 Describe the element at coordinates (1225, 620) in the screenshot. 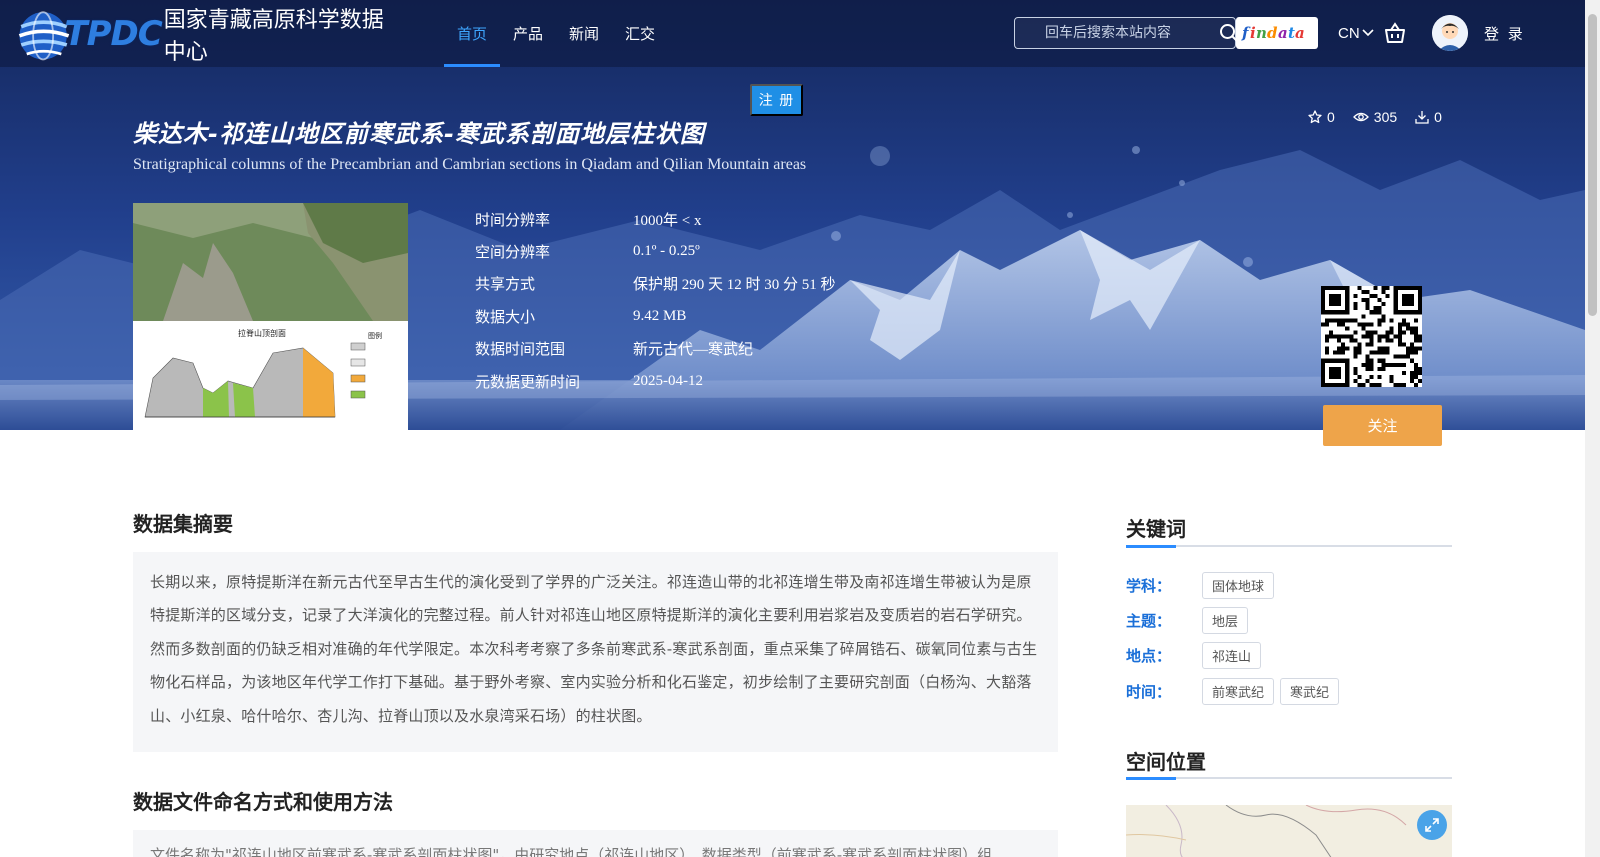

I see `keyword-tag: 地层` at that location.